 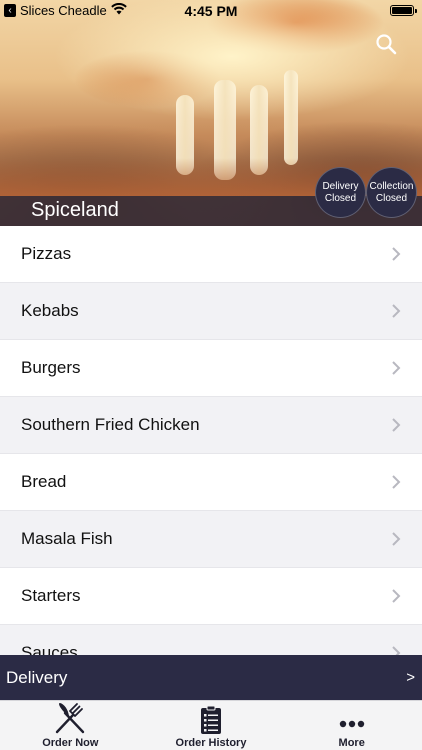 I want to click on more-dots-icon, so click(x=351, y=724).